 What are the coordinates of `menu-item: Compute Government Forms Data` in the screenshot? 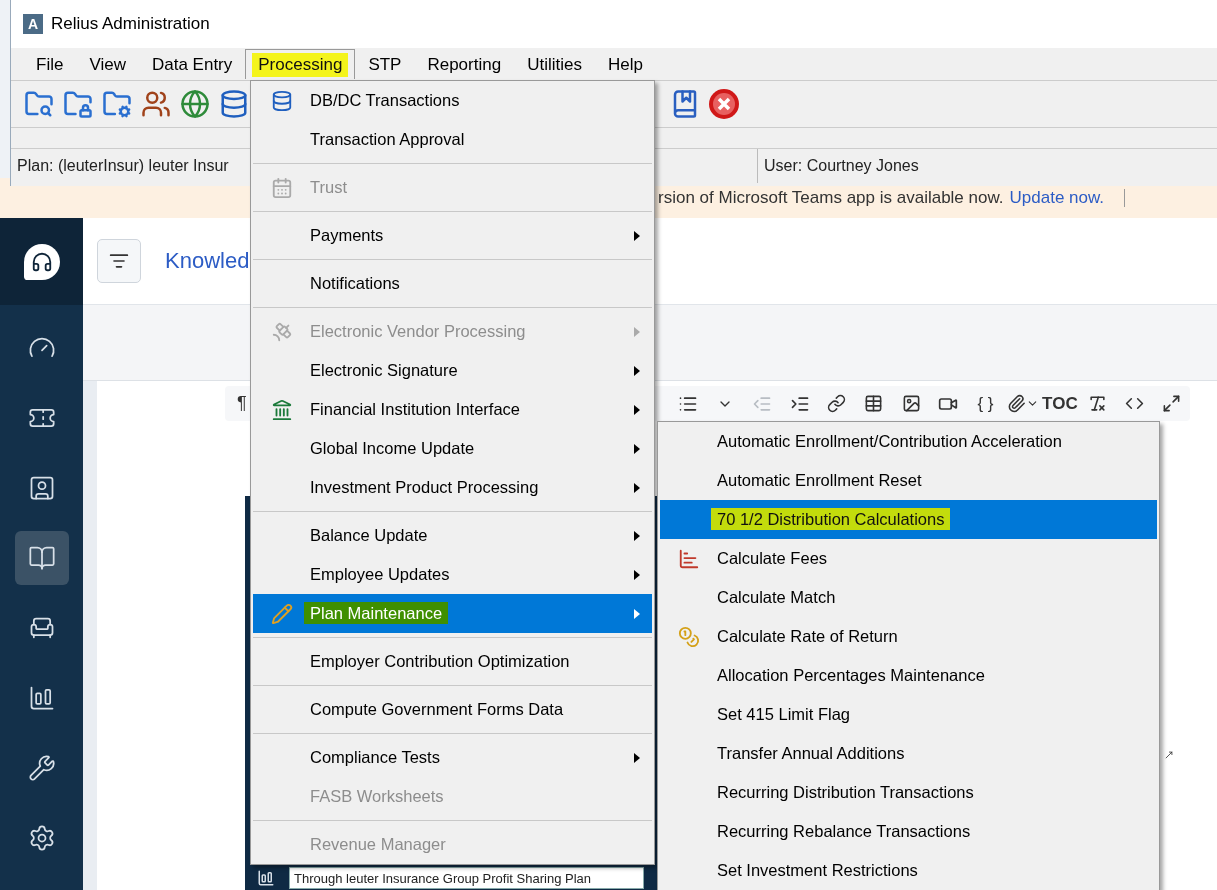 It's located at (452, 709).